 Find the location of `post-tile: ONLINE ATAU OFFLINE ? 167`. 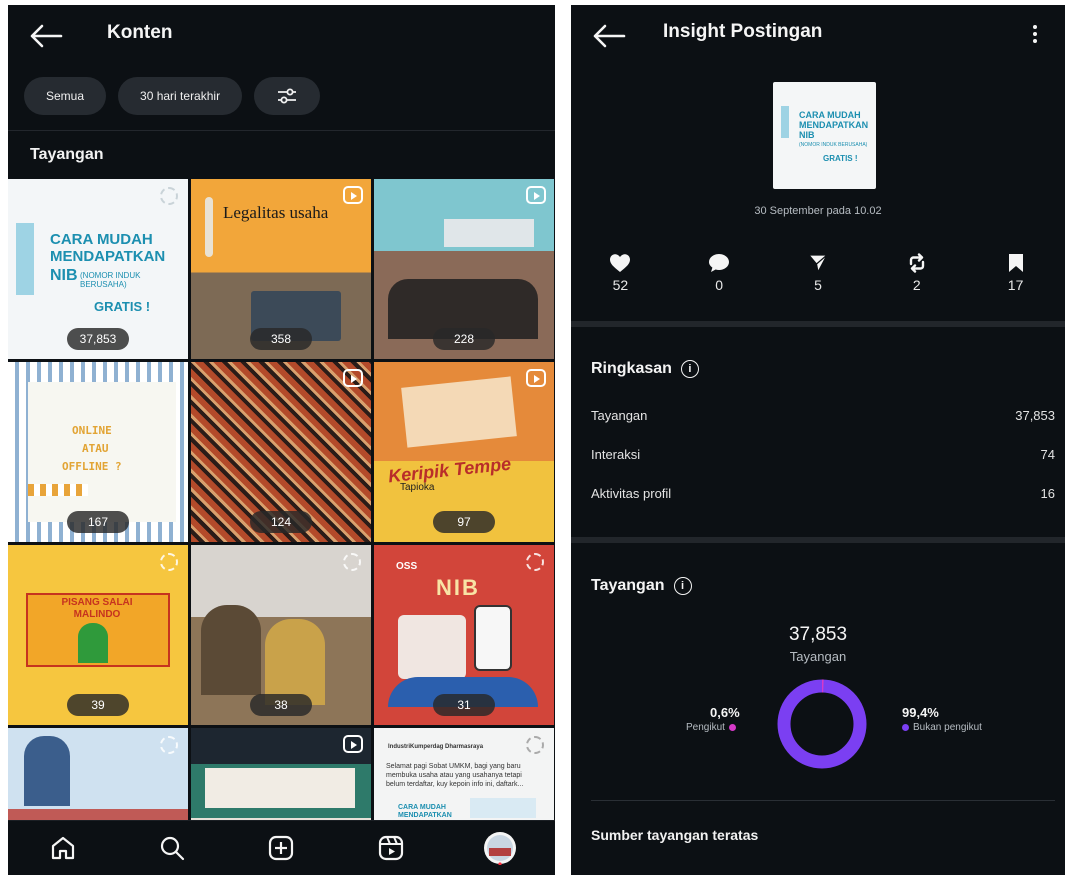

post-tile: ONLINE ATAU OFFLINE ? 167 is located at coordinates (98, 452).